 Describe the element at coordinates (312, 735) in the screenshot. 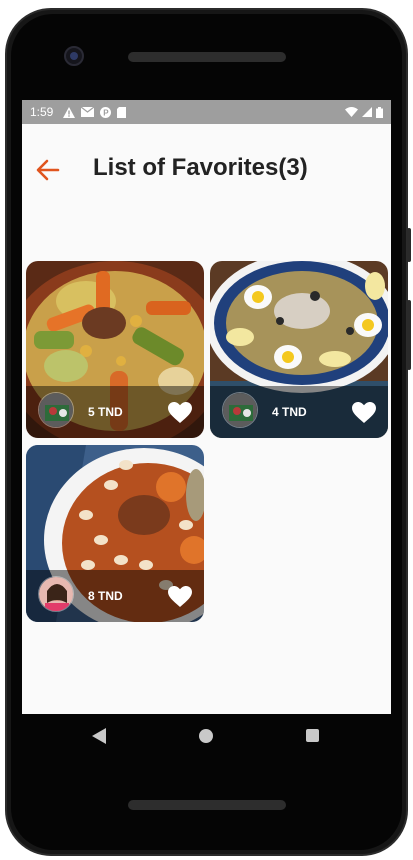

I see `nav-recents-icon` at that location.